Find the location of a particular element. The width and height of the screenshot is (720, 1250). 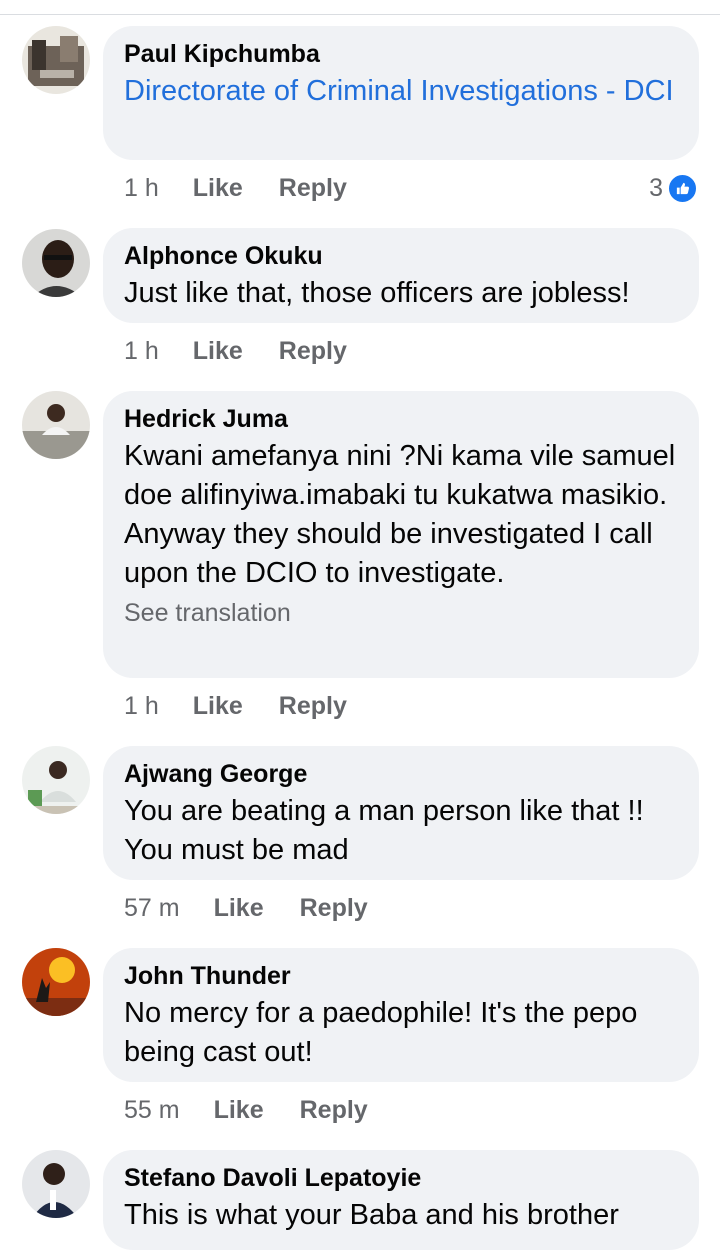

comment-timestamp: 55 m is located at coordinates (152, 1110).